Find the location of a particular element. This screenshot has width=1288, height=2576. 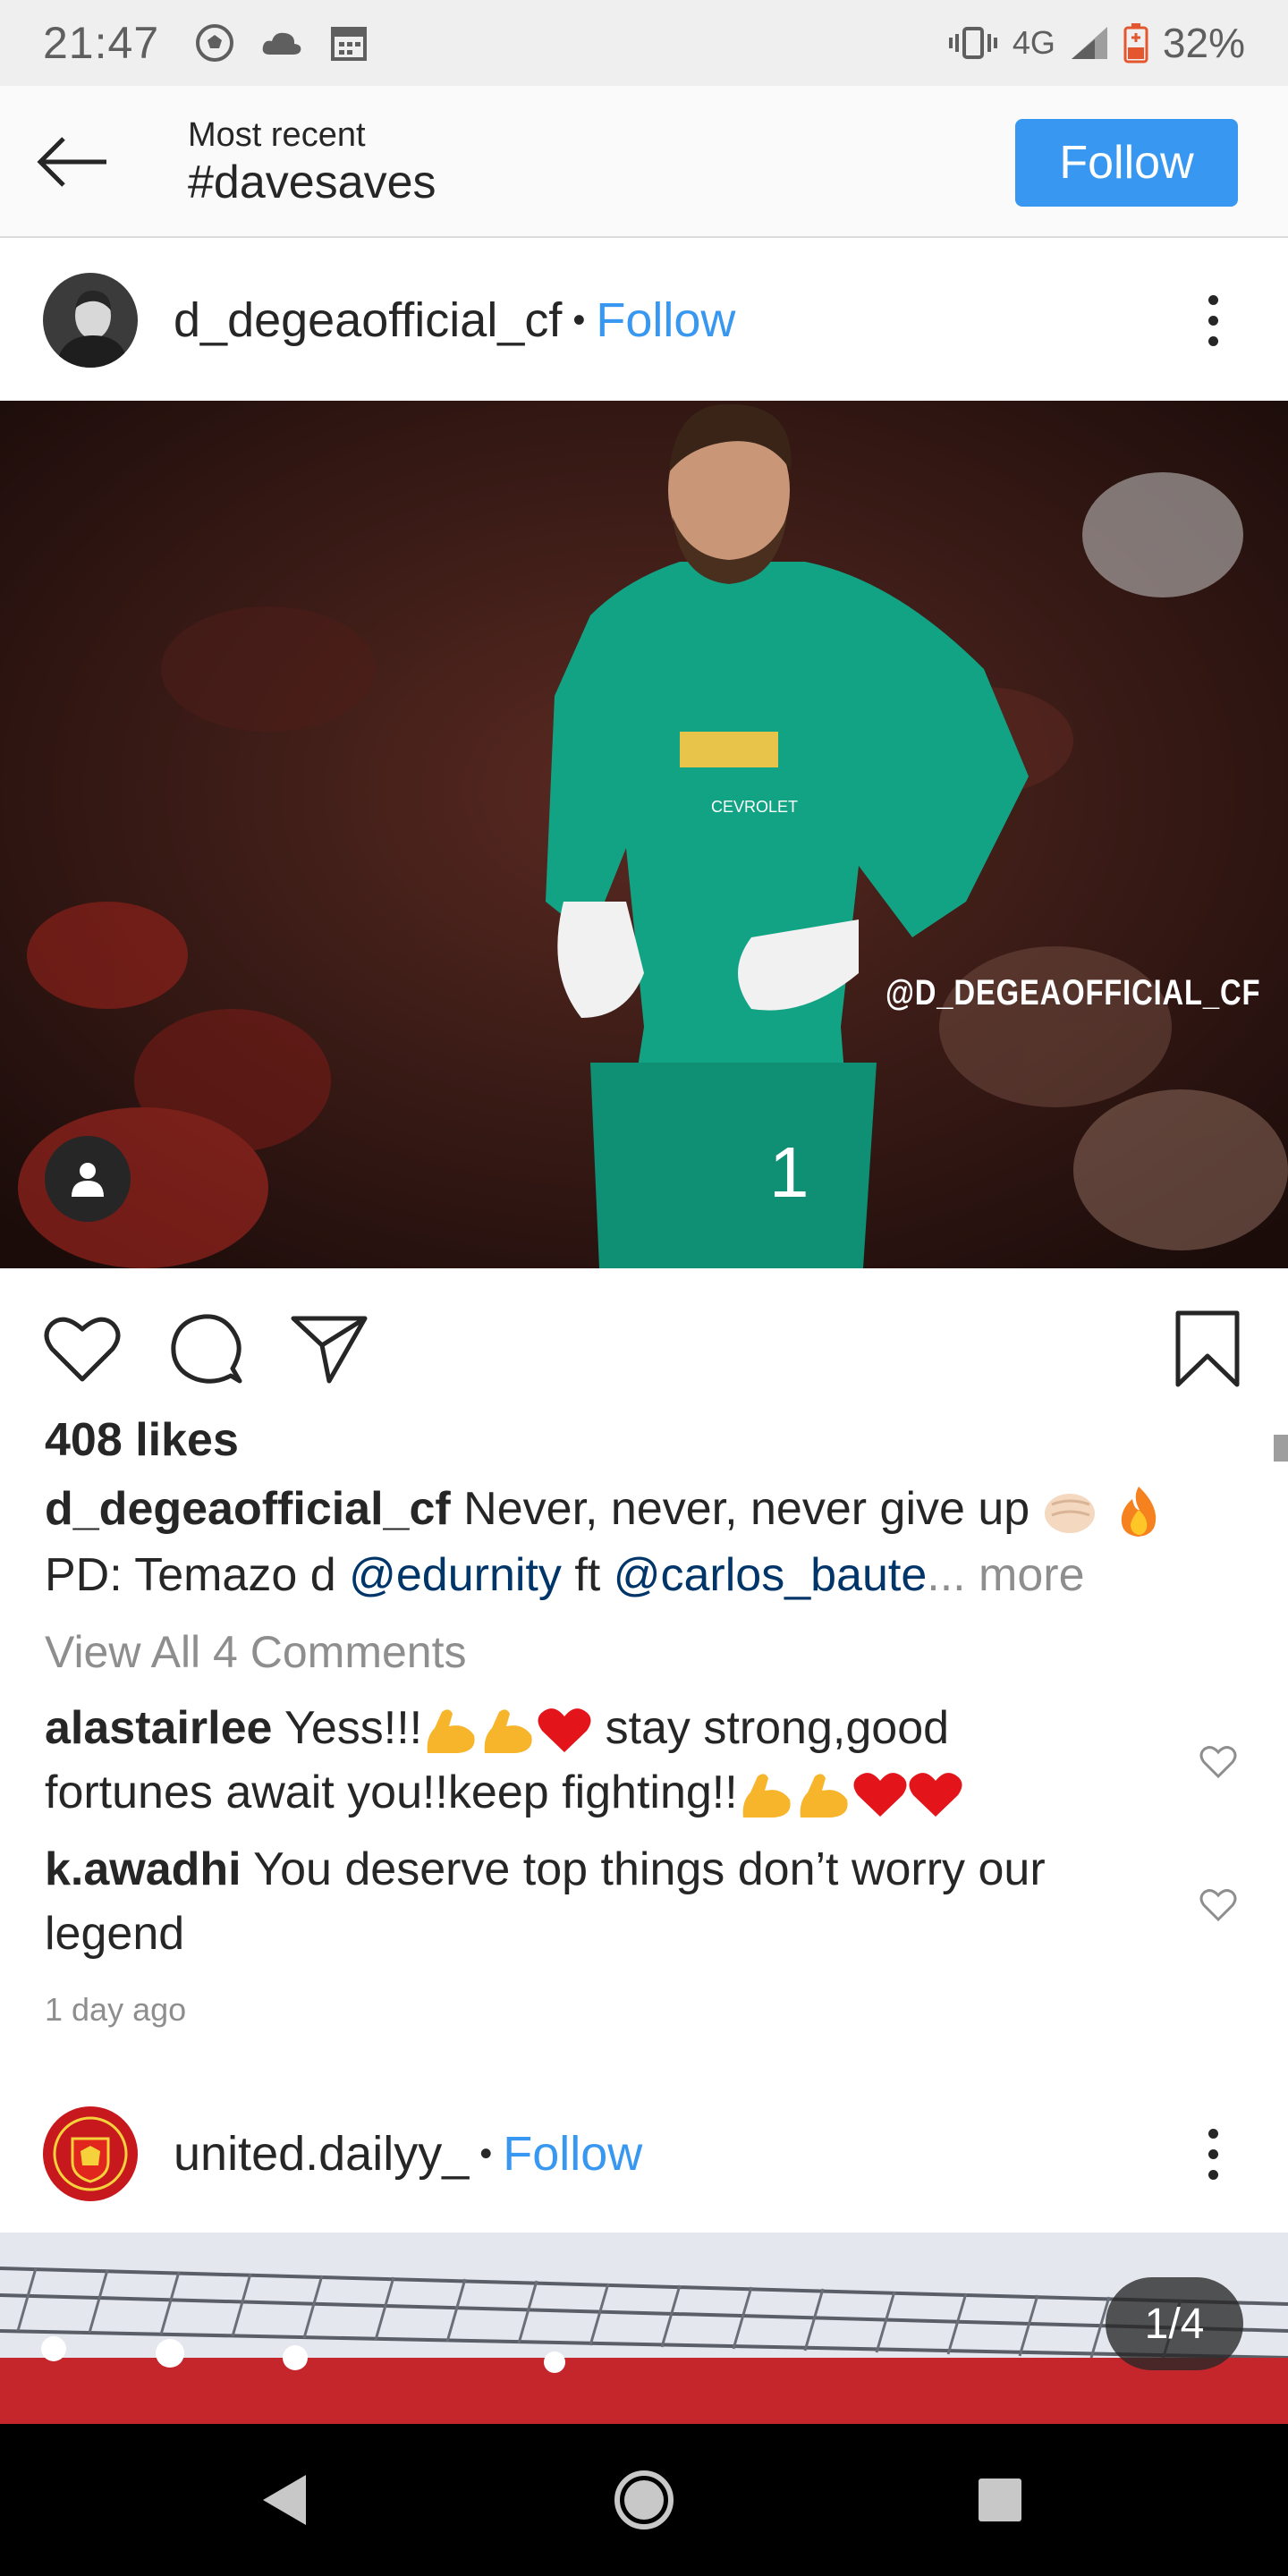

svg-text: CEVROLET is located at coordinates (754, 807).